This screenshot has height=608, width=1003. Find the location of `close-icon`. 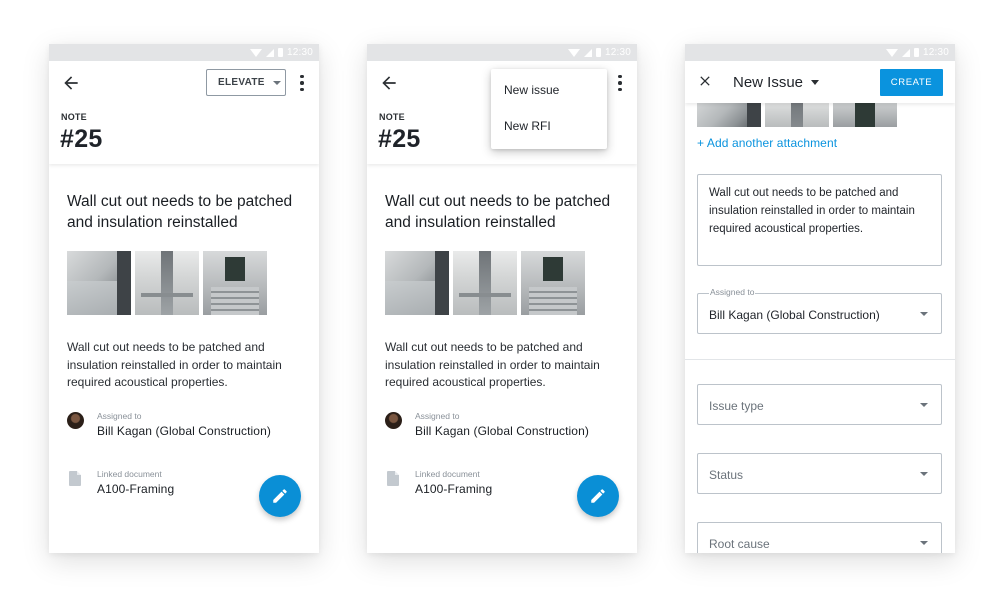

close-icon is located at coordinates (705, 81).